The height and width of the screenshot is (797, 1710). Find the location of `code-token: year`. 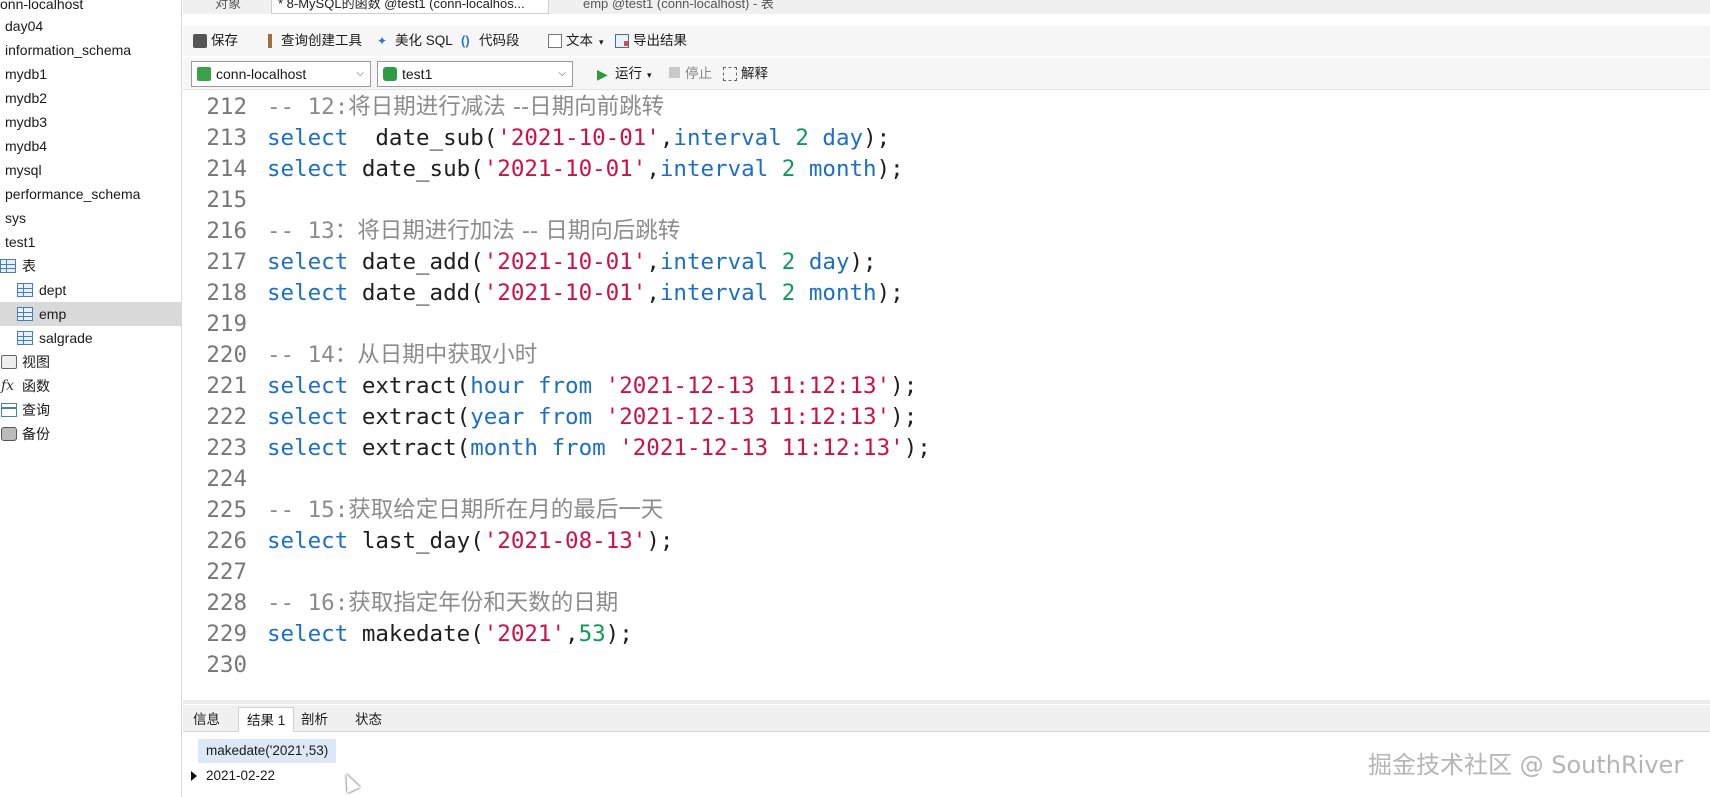

code-token: year is located at coordinates (497, 417).